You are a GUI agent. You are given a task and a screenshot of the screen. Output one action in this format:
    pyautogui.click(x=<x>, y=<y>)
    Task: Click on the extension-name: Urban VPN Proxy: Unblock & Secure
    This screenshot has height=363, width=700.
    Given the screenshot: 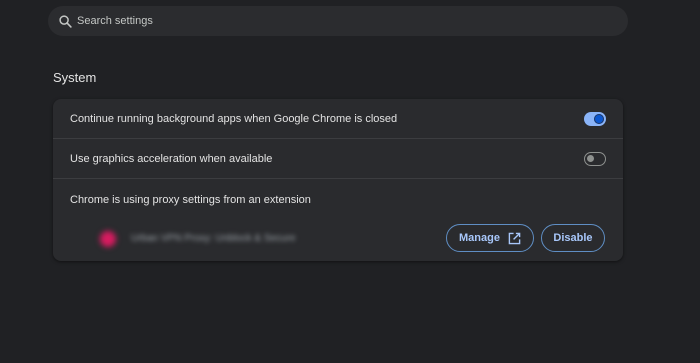 What is the action you would take?
    pyautogui.click(x=213, y=238)
    